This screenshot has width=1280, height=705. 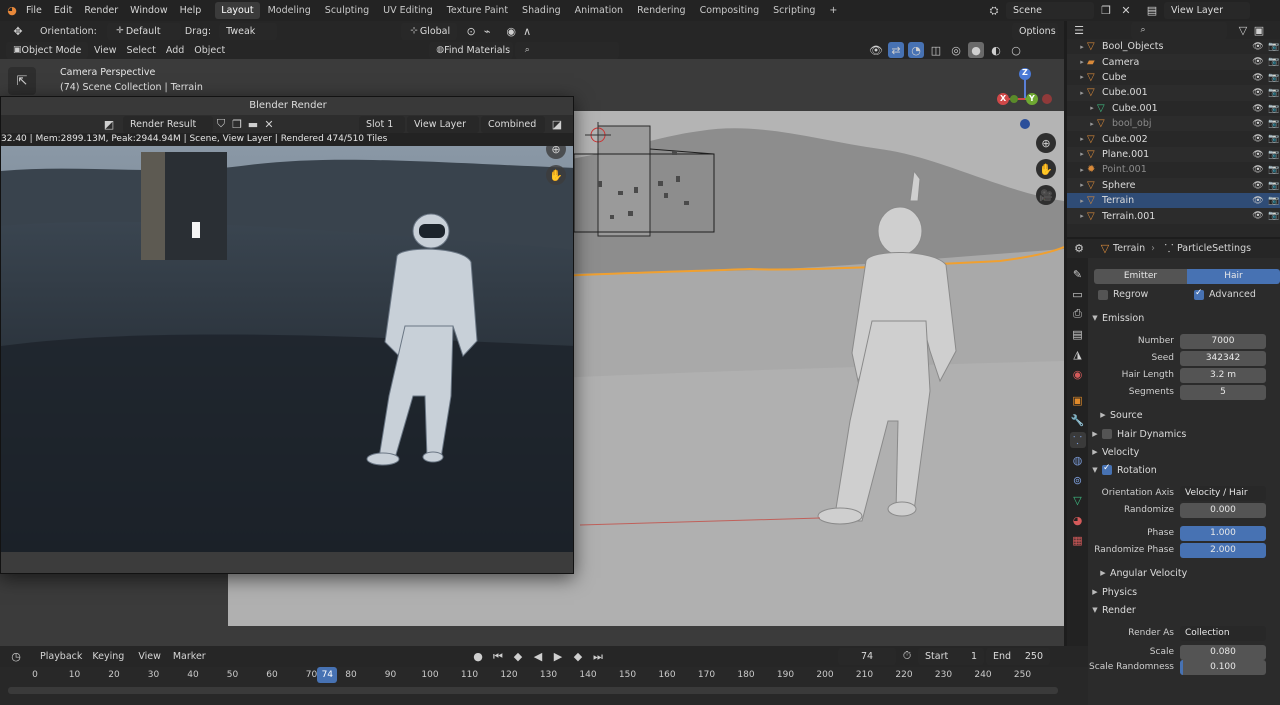 What do you see at coordinates (1173, 185) in the screenshot?
I see `outliner-row: ▸ ▽ Sphere 👁 📷` at bounding box center [1173, 185].